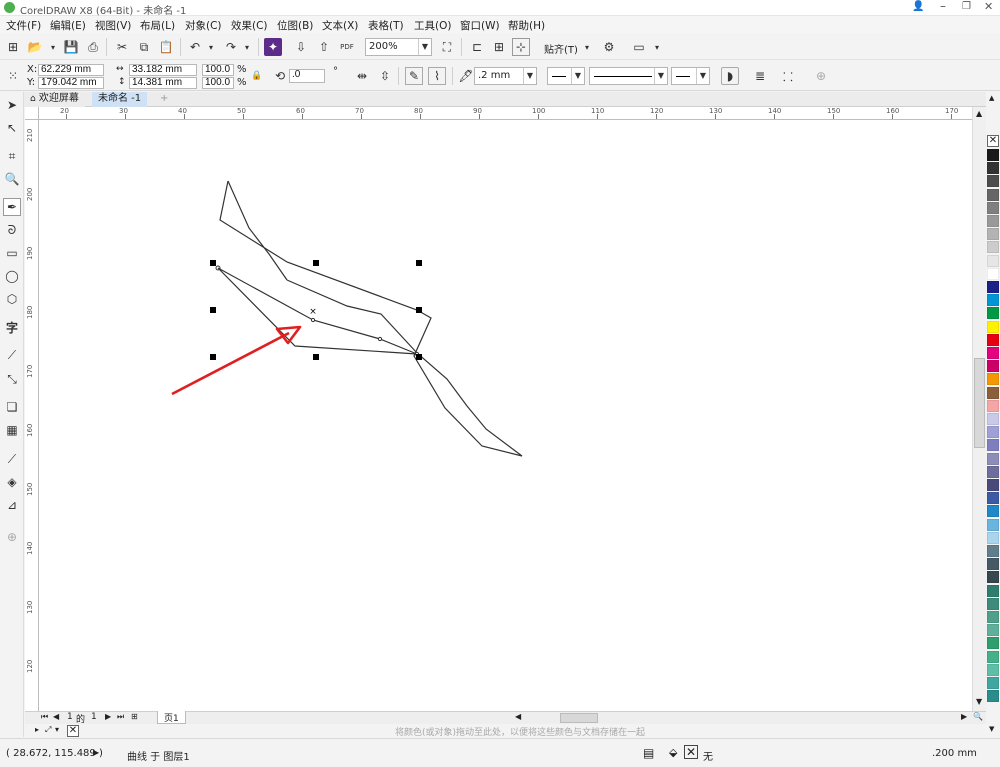  I want to click on text-wrap-icon: ≣, so click(760, 76).